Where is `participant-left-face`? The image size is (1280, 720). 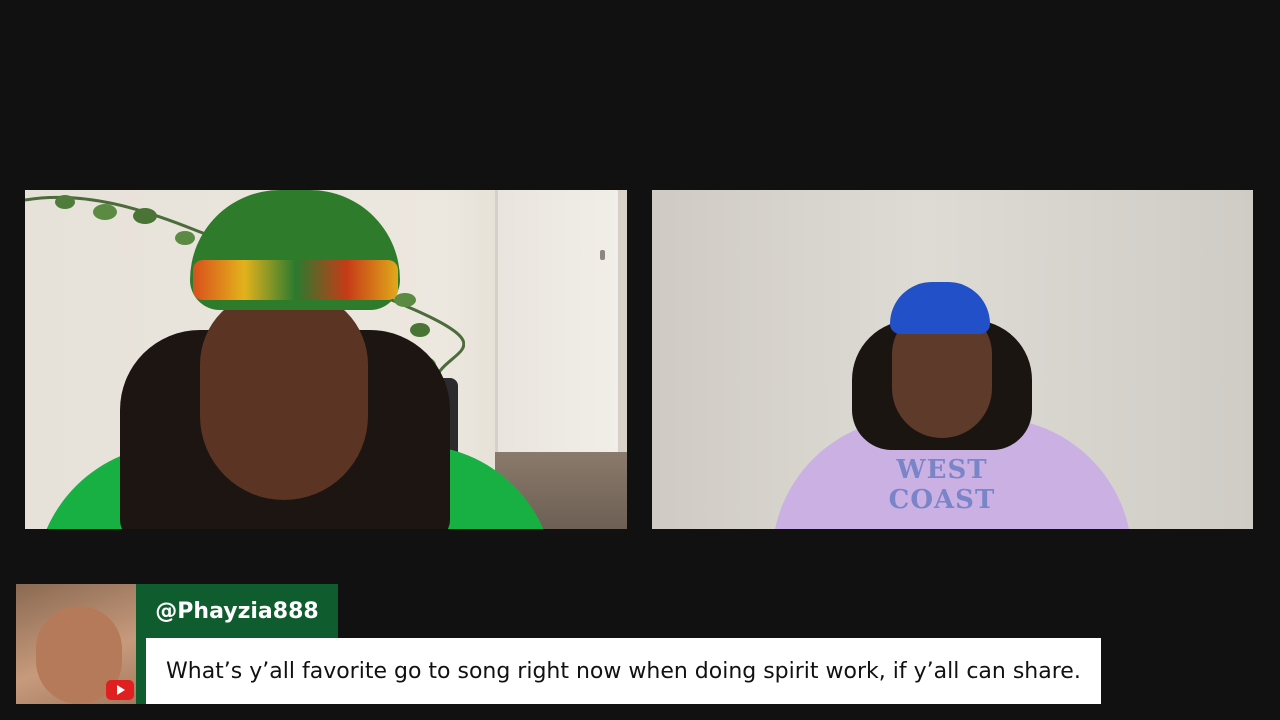 participant-left-face is located at coordinates (284, 395).